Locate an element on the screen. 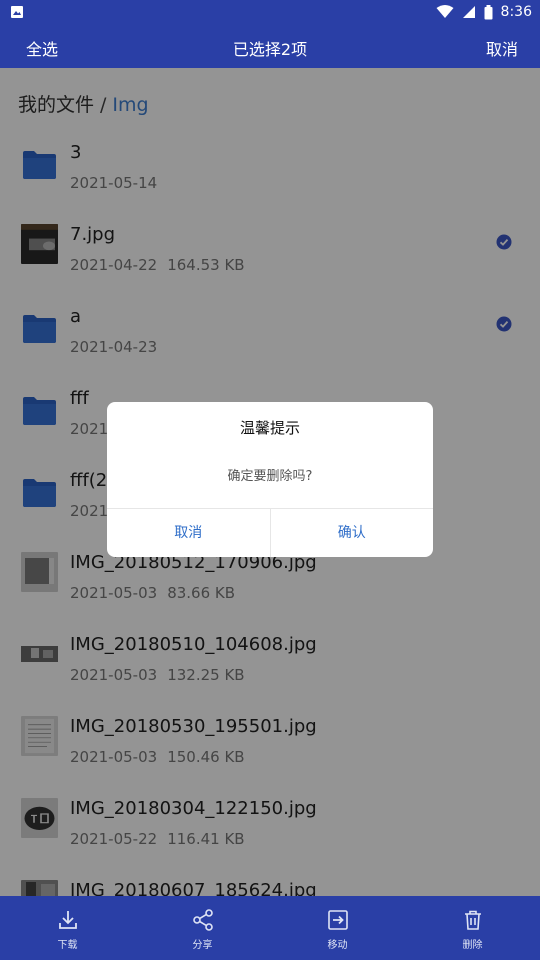 The width and height of the screenshot is (540, 960). bottom-action-bar: 下载 分享 移动 删除 is located at coordinates (270, 928).